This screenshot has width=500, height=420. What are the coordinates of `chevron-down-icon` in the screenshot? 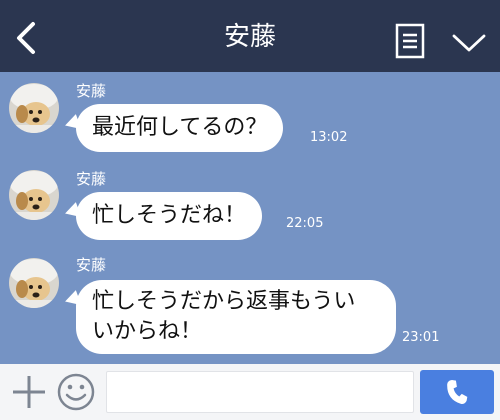 It's located at (469, 43).